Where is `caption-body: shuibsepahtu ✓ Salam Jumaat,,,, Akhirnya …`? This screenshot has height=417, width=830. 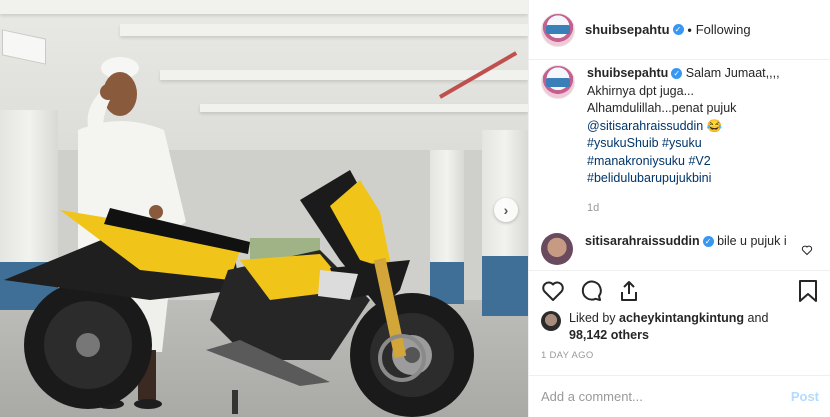 caption-body: shuibsepahtu ✓ Salam Jumaat,,,, Akhirnya … is located at coordinates (683, 141).